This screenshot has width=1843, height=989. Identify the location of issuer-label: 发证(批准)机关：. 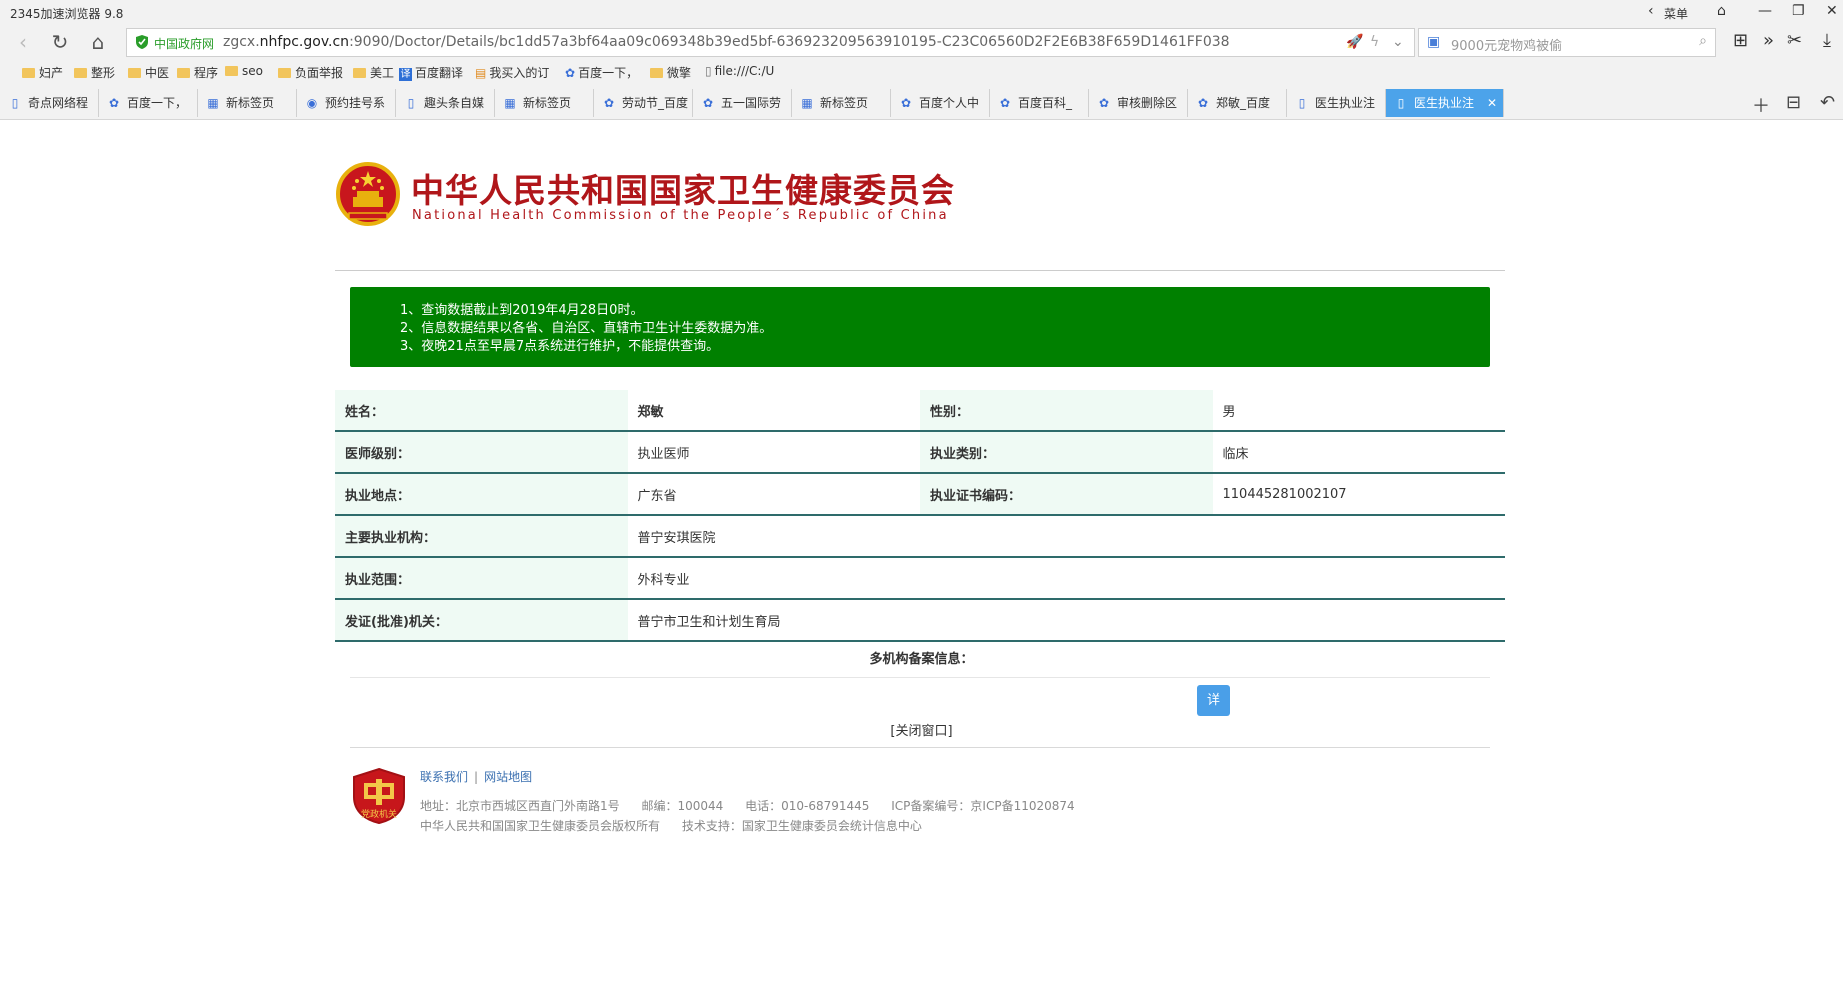
(481, 620).